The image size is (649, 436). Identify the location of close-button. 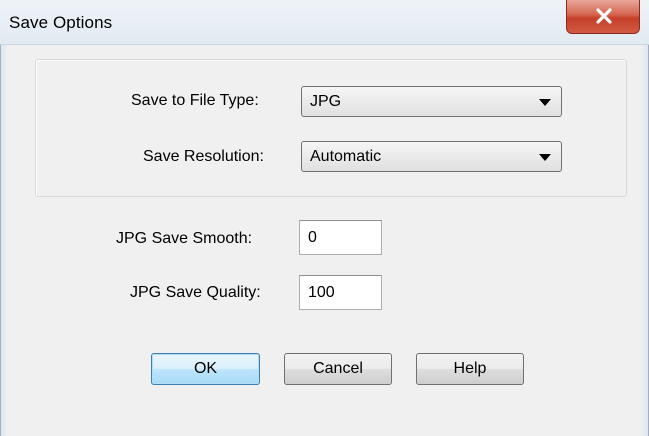
(603, 17).